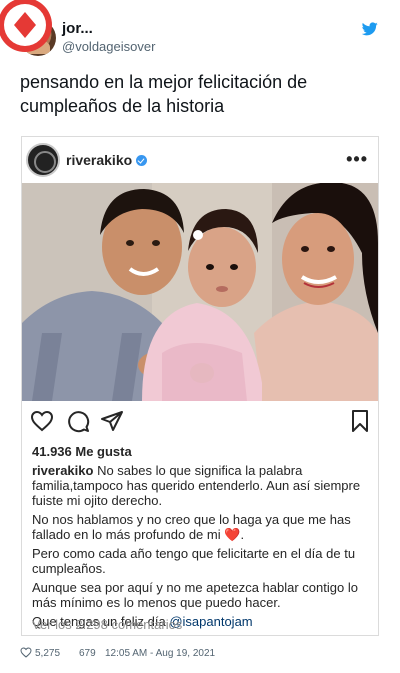  What do you see at coordinates (357, 159) in the screenshot?
I see `more-options-icon: •••` at bounding box center [357, 159].